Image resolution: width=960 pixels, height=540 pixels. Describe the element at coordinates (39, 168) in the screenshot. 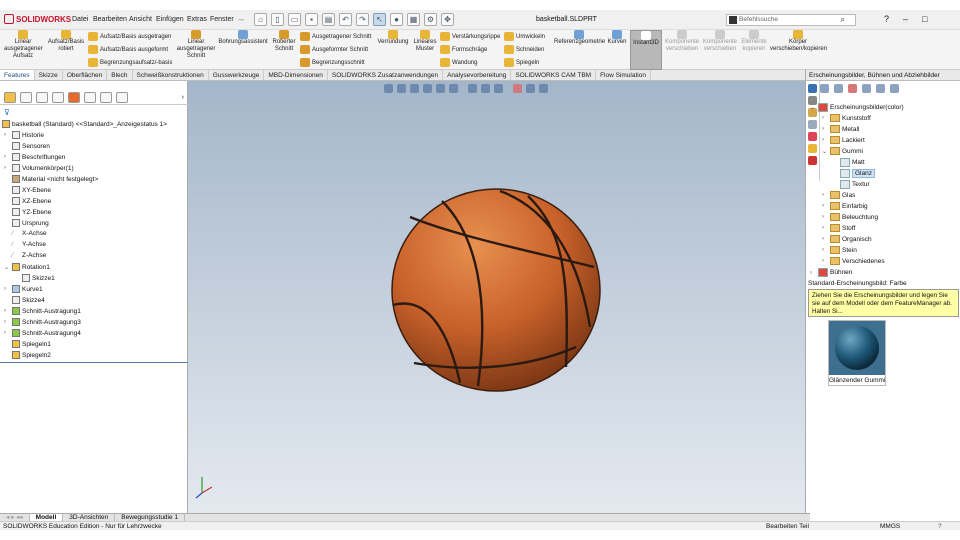

I see `tree-item-volumenkoerper: › Volumenkörper(1)` at that location.